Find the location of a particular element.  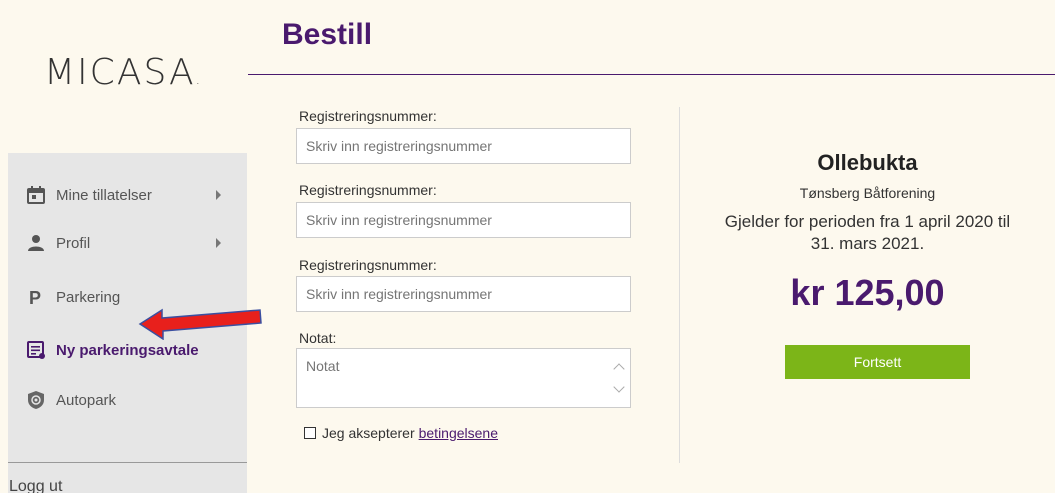

calendar-icon is located at coordinates (36, 195).